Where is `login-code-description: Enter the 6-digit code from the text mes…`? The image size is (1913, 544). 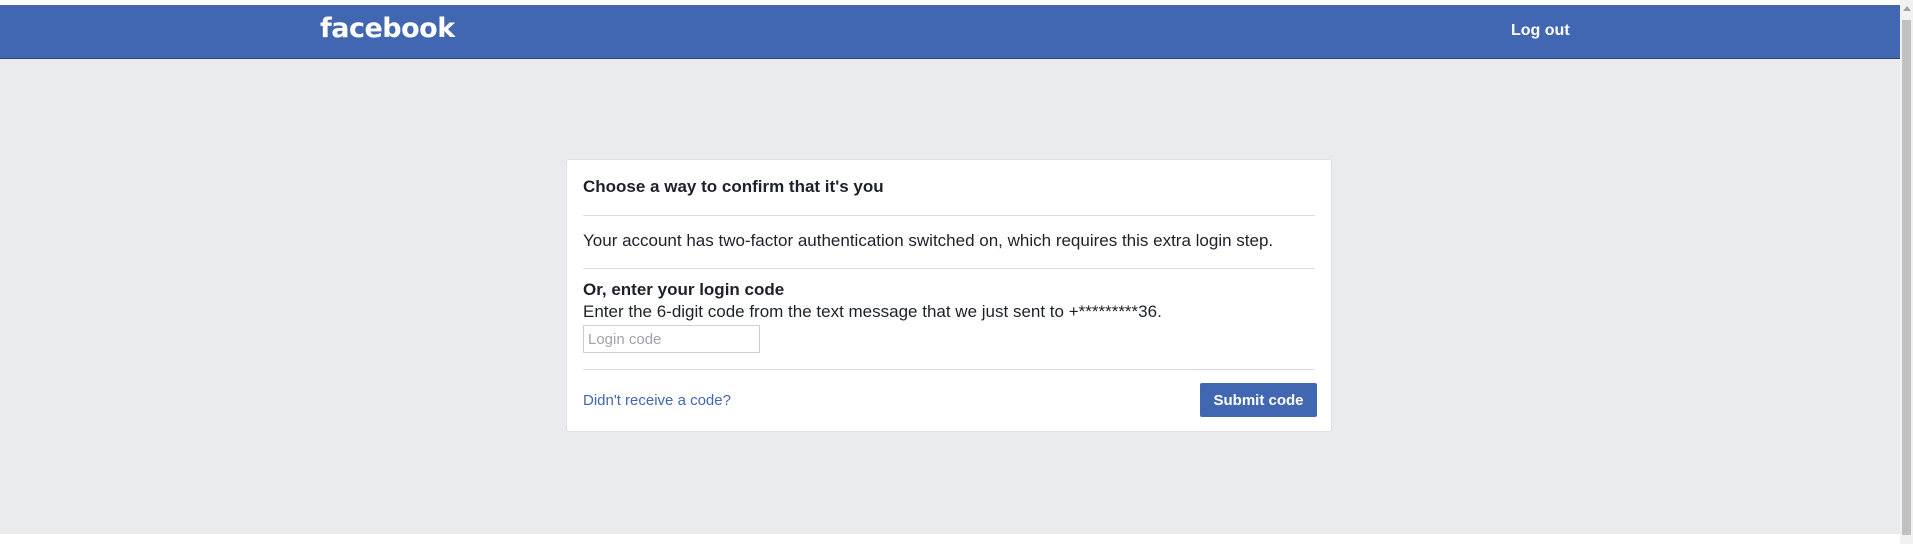 login-code-description: Enter the 6-digit code from the text mes… is located at coordinates (872, 311).